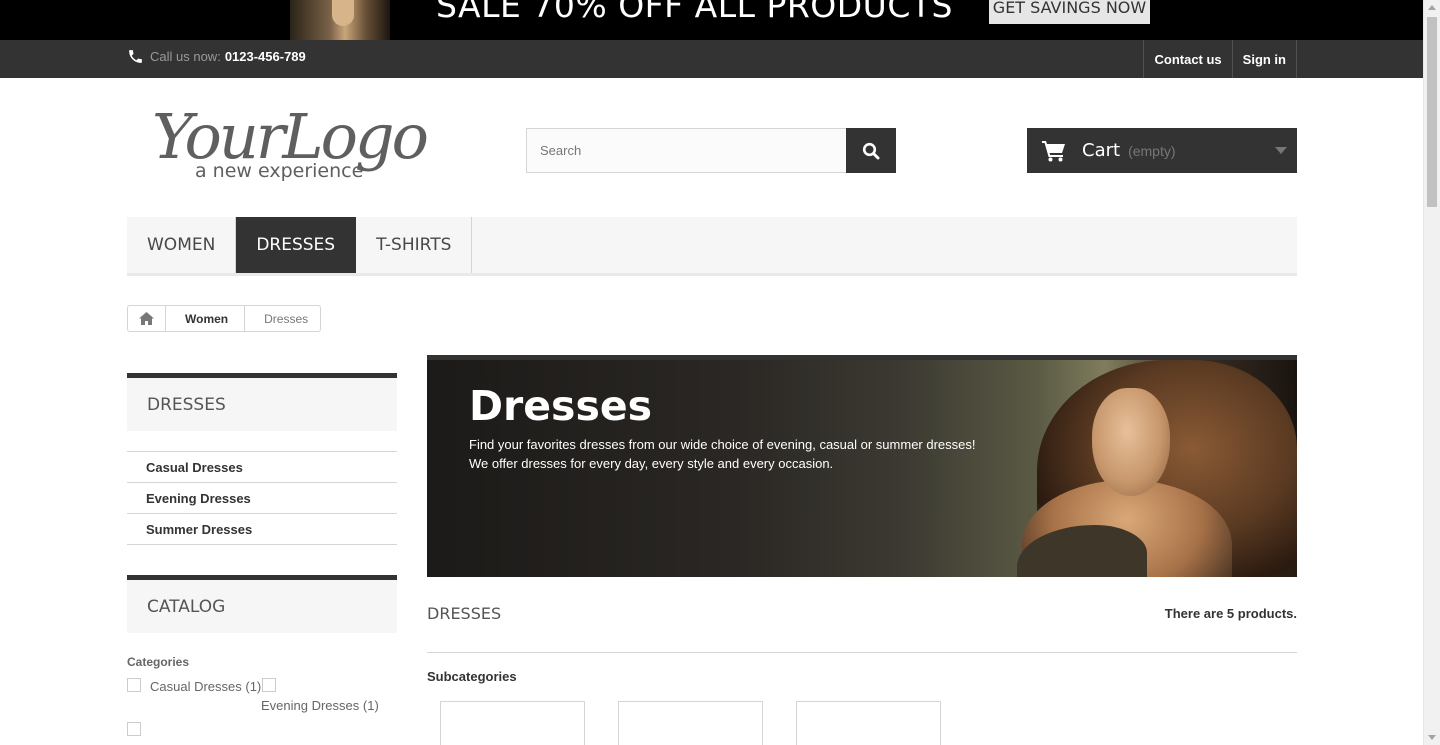 Image resolution: width=1440 pixels, height=745 pixels. Describe the element at coordinates (158, 662) in the screenshot. I see `filter-categories-label: Categories` at that location.